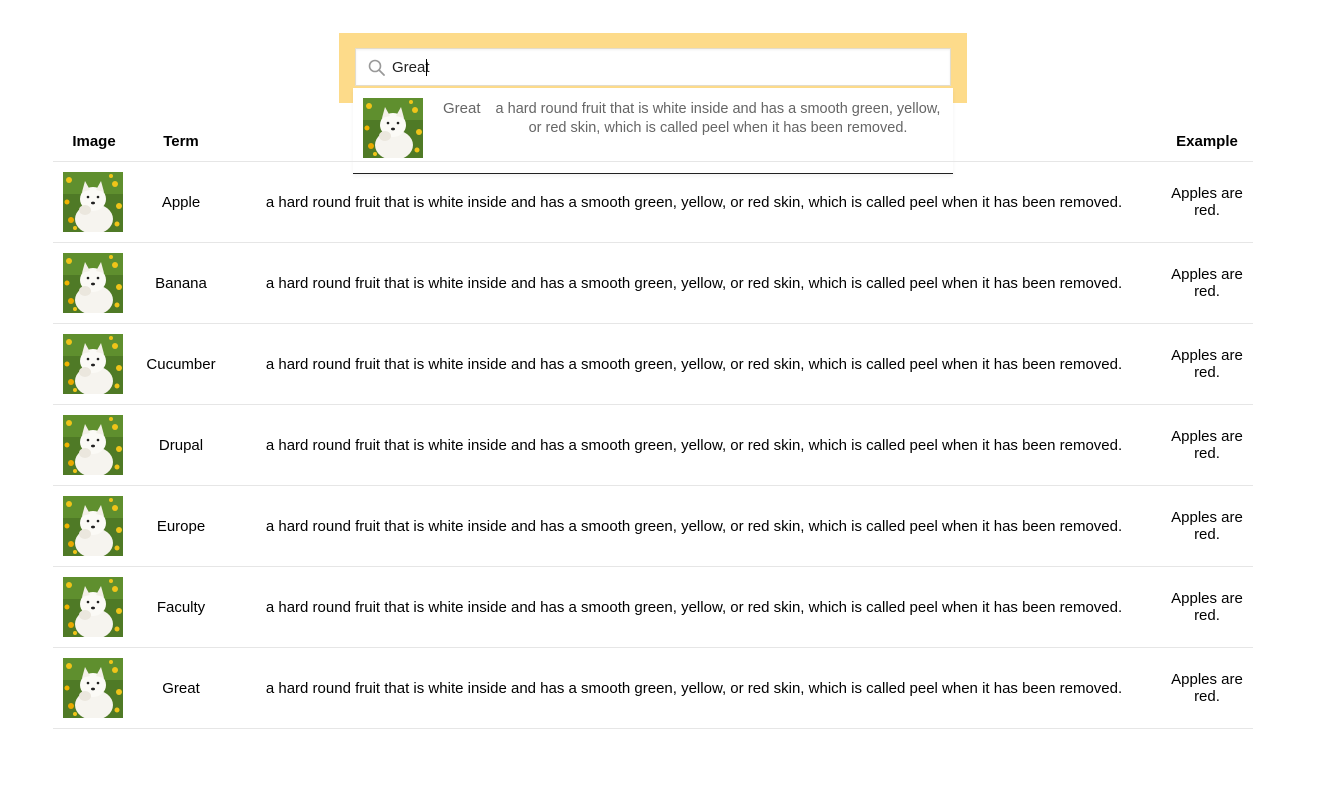 This screenshot has width=1339, height=795. What do you see at coordinates (1207, 142) in the screenshot?
I see `column-header-example: Example` at bounding box center [1207, 142].